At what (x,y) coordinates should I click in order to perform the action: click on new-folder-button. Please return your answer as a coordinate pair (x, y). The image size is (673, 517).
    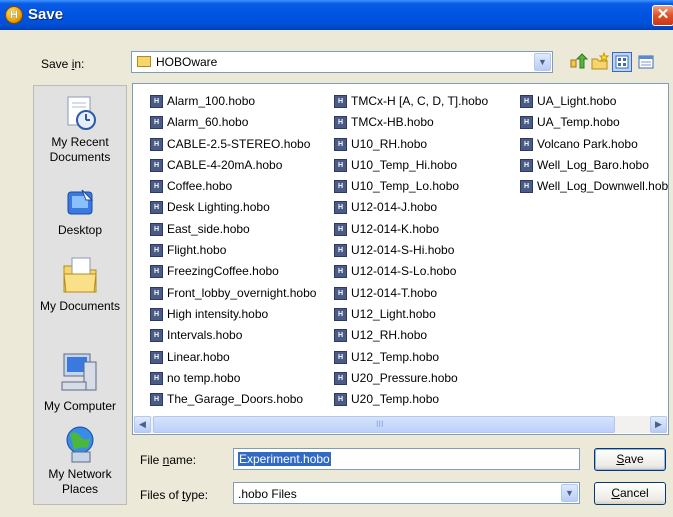
    Looking at the image, I should click on (600, 61).